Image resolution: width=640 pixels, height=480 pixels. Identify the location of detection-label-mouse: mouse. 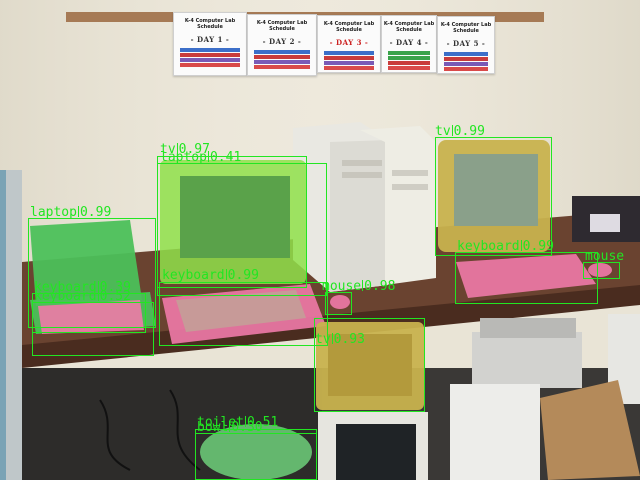
(605, 256).